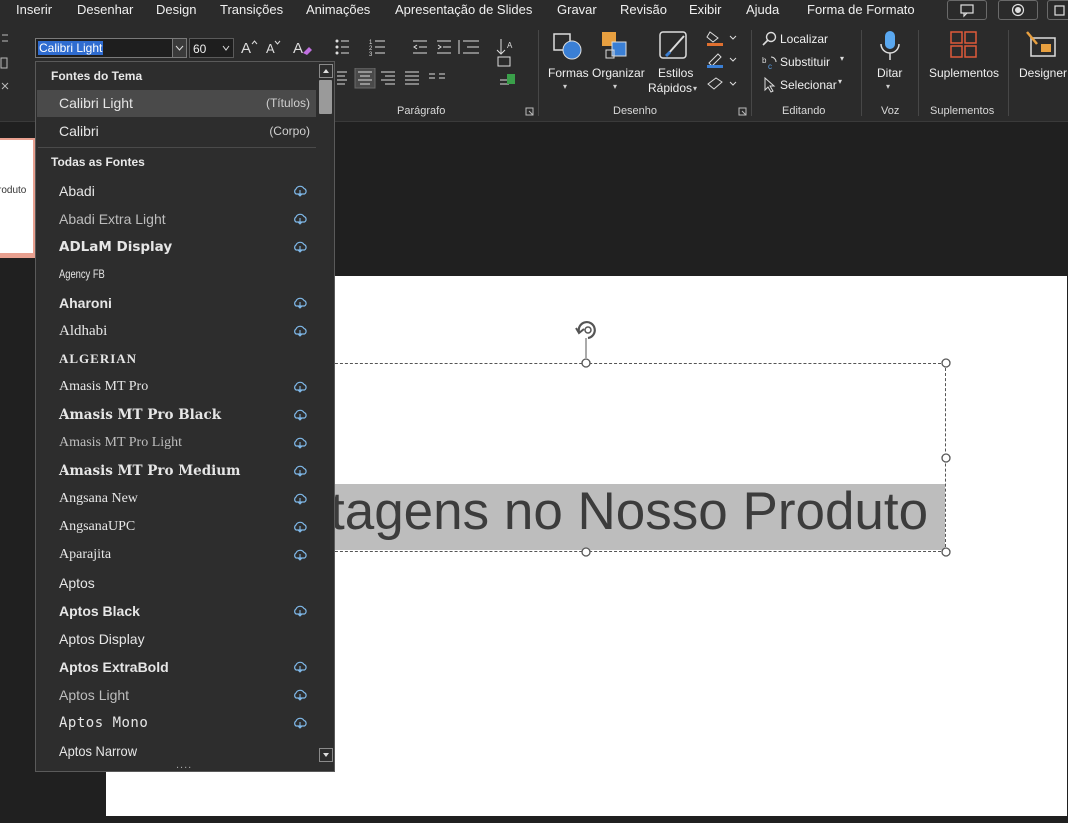 The image size is (1068, 823). What do you see at coordinates (463, 9) in the screenshot?
I see `menu-apresentacao: Apresentação de Slides` at bounding box center [463, 9].